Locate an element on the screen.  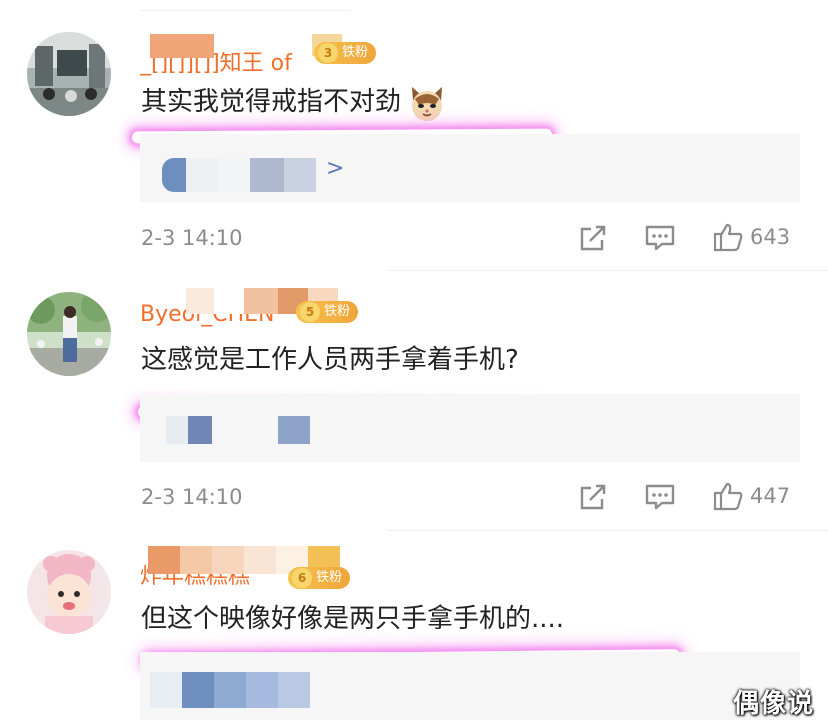
fan-level-icon: 6 is located at coordinates (302, 578).